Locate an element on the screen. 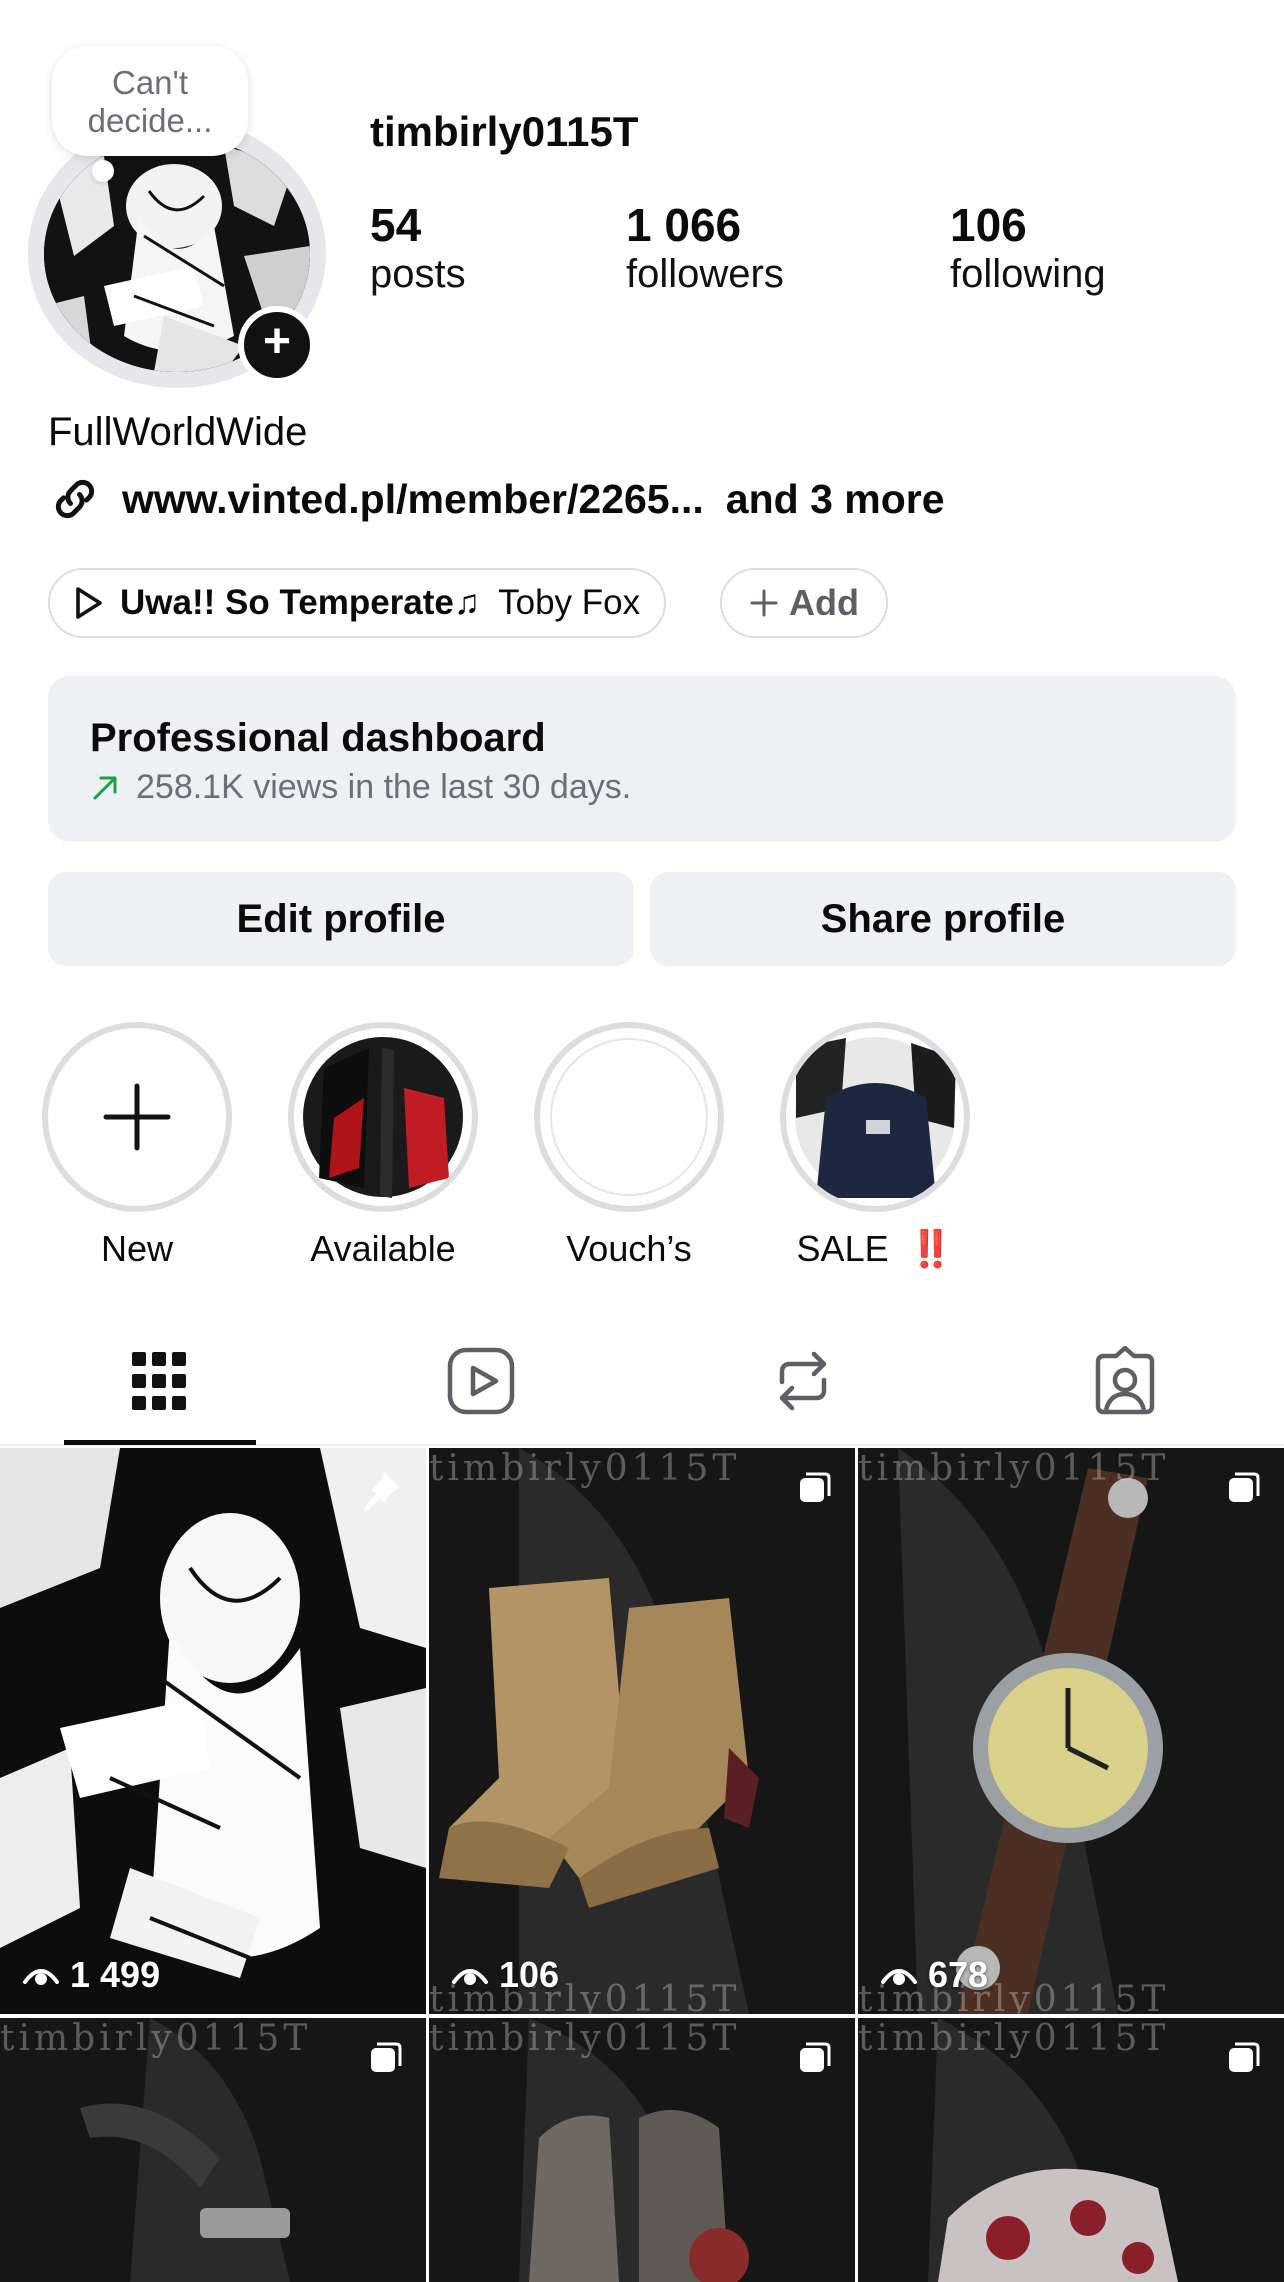 The height and width of the screenshot is (2282, 1284). edit-profile-button: Edit profile is located at coordinates (341, 919).